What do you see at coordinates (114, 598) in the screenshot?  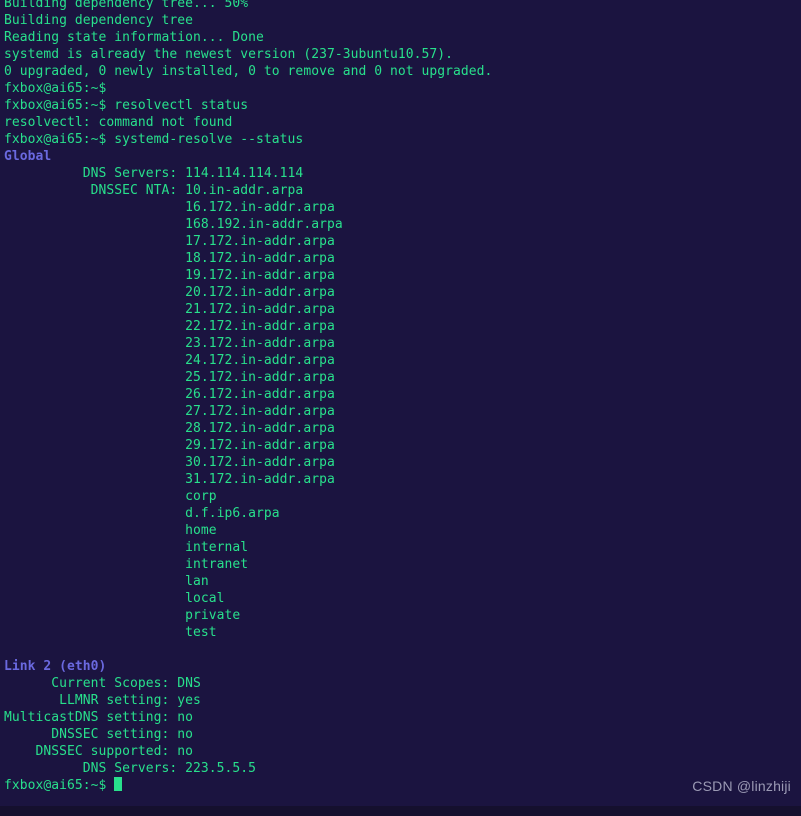 I see `terminal-line: local` at bounding box center [114, 598].